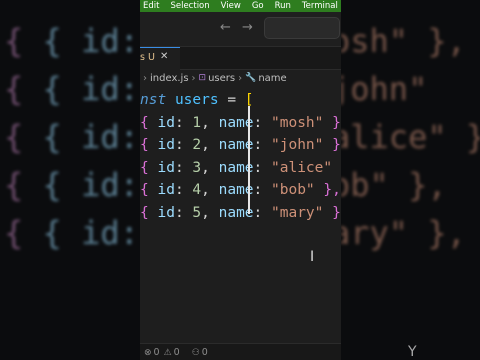 The width and height of the screenshot is (480, 360). Describe the element at coordinates (240, 351) in the screenshot. I see `status-bar: ⊗ 0 ⚠ 0 ⚇ 0` at that location.